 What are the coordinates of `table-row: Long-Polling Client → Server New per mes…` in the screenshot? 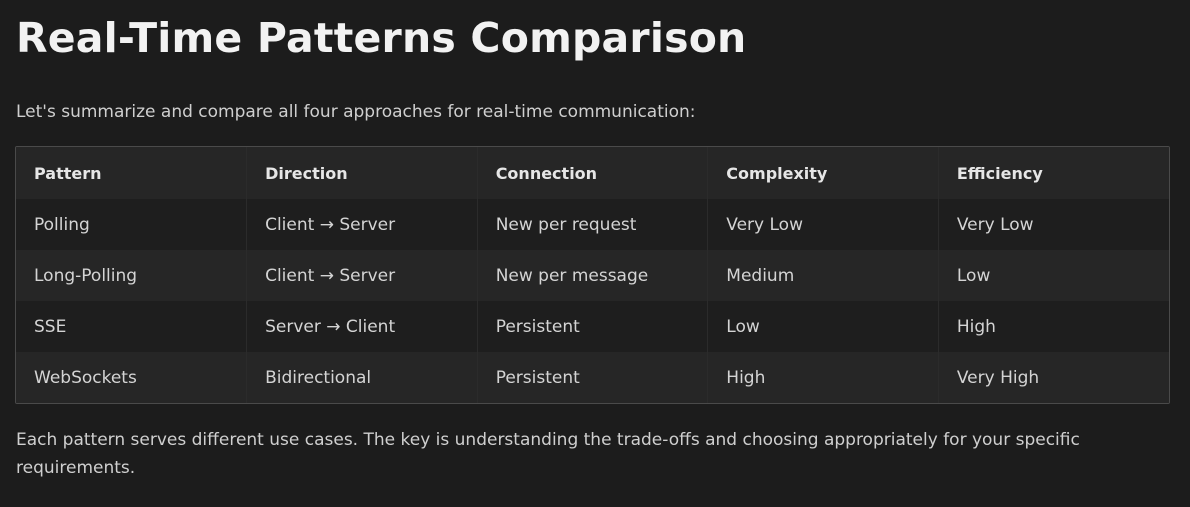 It's located at (592, 275).